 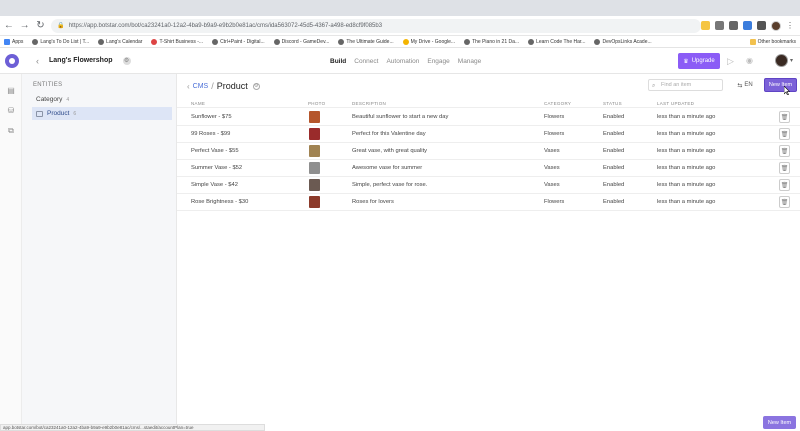 I want to click on column-header-name: NAME, so click(x=198, y=103).